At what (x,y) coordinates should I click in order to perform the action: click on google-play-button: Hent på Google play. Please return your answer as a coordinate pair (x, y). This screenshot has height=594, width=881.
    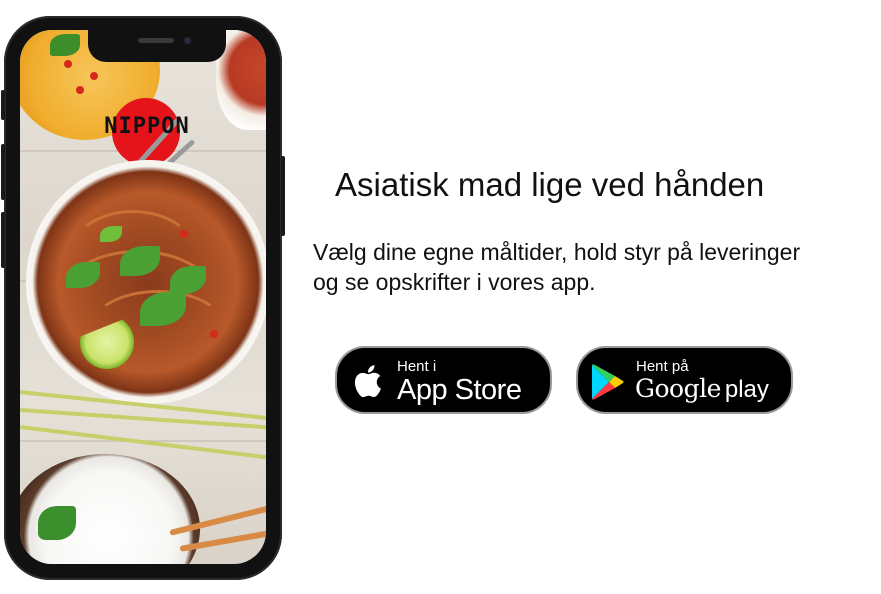
    Looking at the image, I should click on (684, 380).